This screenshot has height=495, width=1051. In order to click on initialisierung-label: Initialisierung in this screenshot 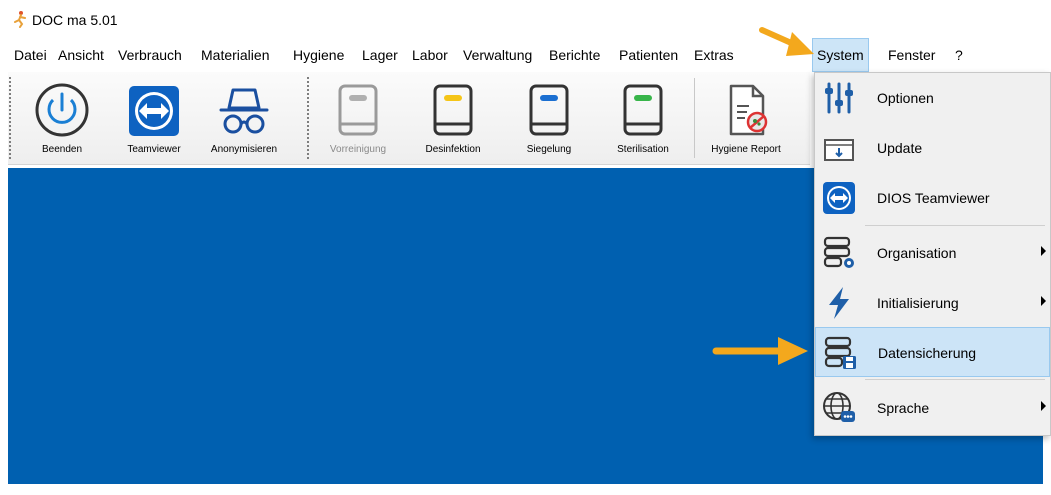, I will do `click(918, 303)`.